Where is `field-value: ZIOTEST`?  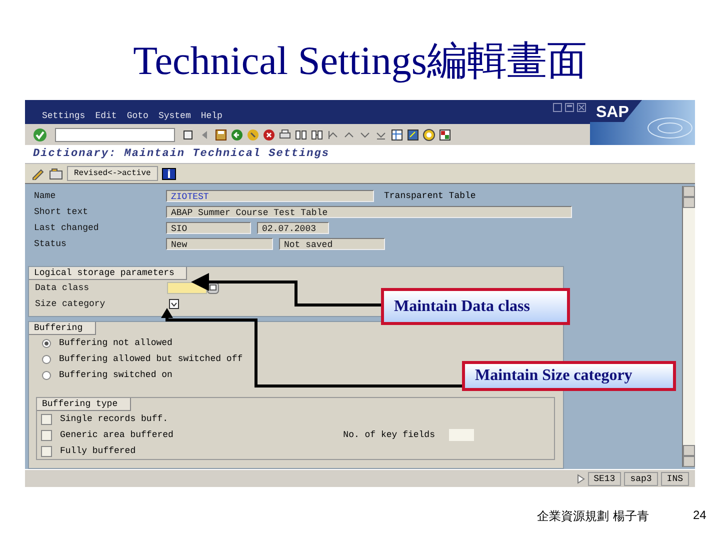 field-value: ZIOTEST is located at coordinates (270, 196).